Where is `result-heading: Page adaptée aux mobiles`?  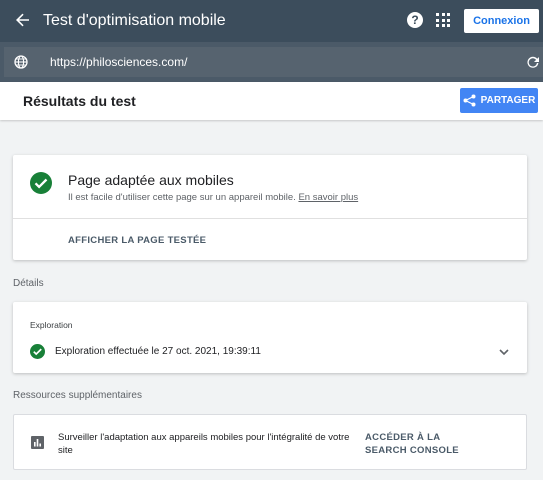 result-heading: Page adaptée aux mobiles is located at coordinates (151, 180).